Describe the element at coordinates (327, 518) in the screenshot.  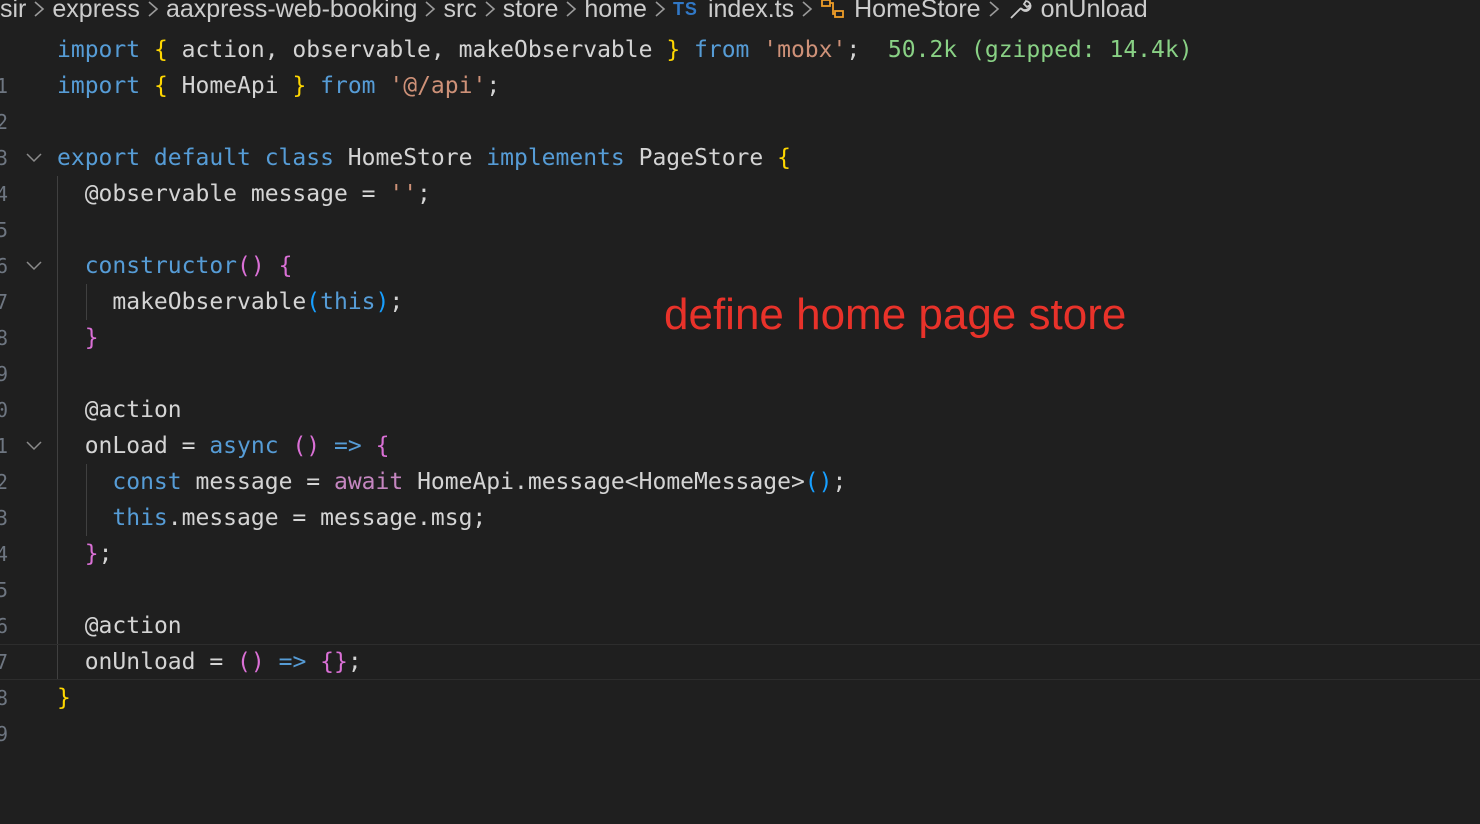
I see `code-token: .message = message.msg;` at that location.